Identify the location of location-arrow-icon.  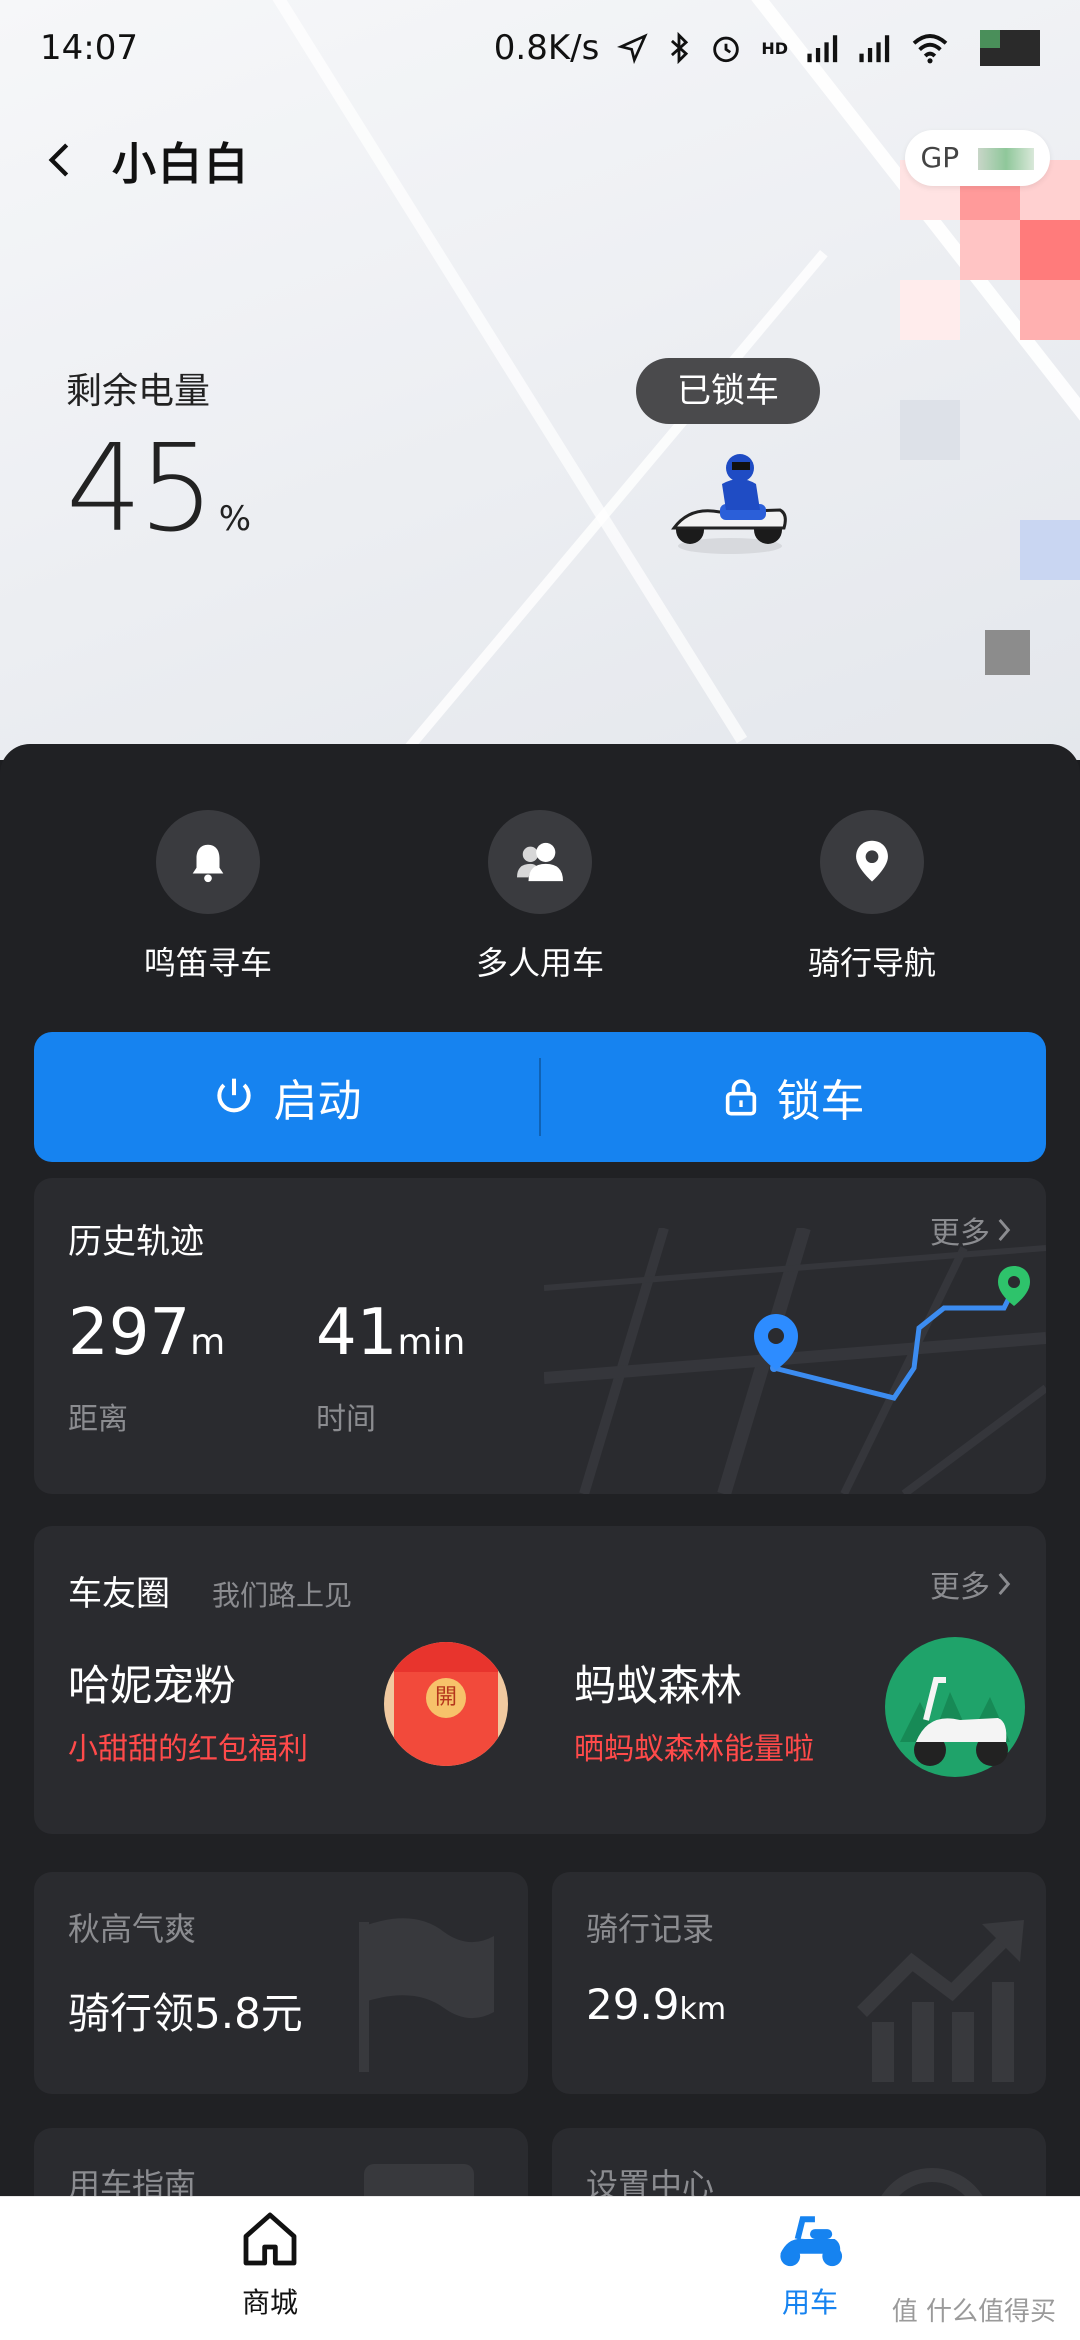
(632, 48).